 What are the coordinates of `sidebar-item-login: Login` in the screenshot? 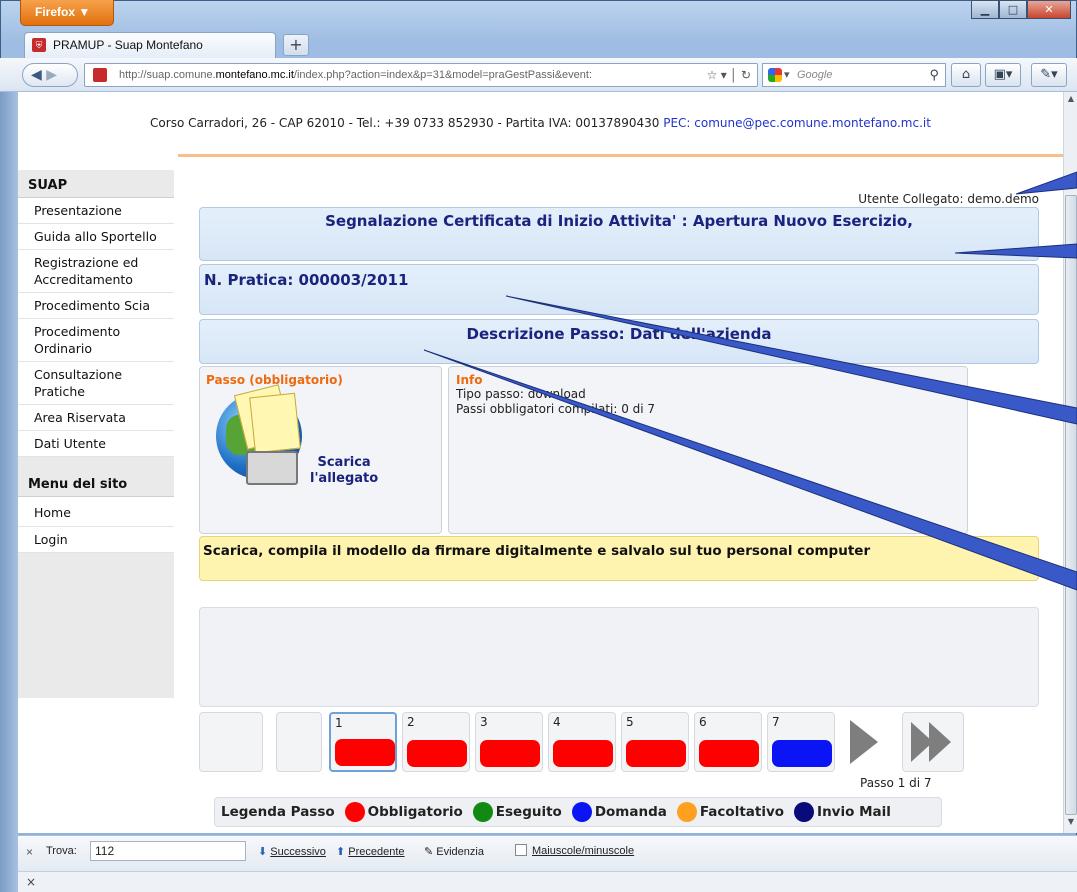 It's located at (96, 540).